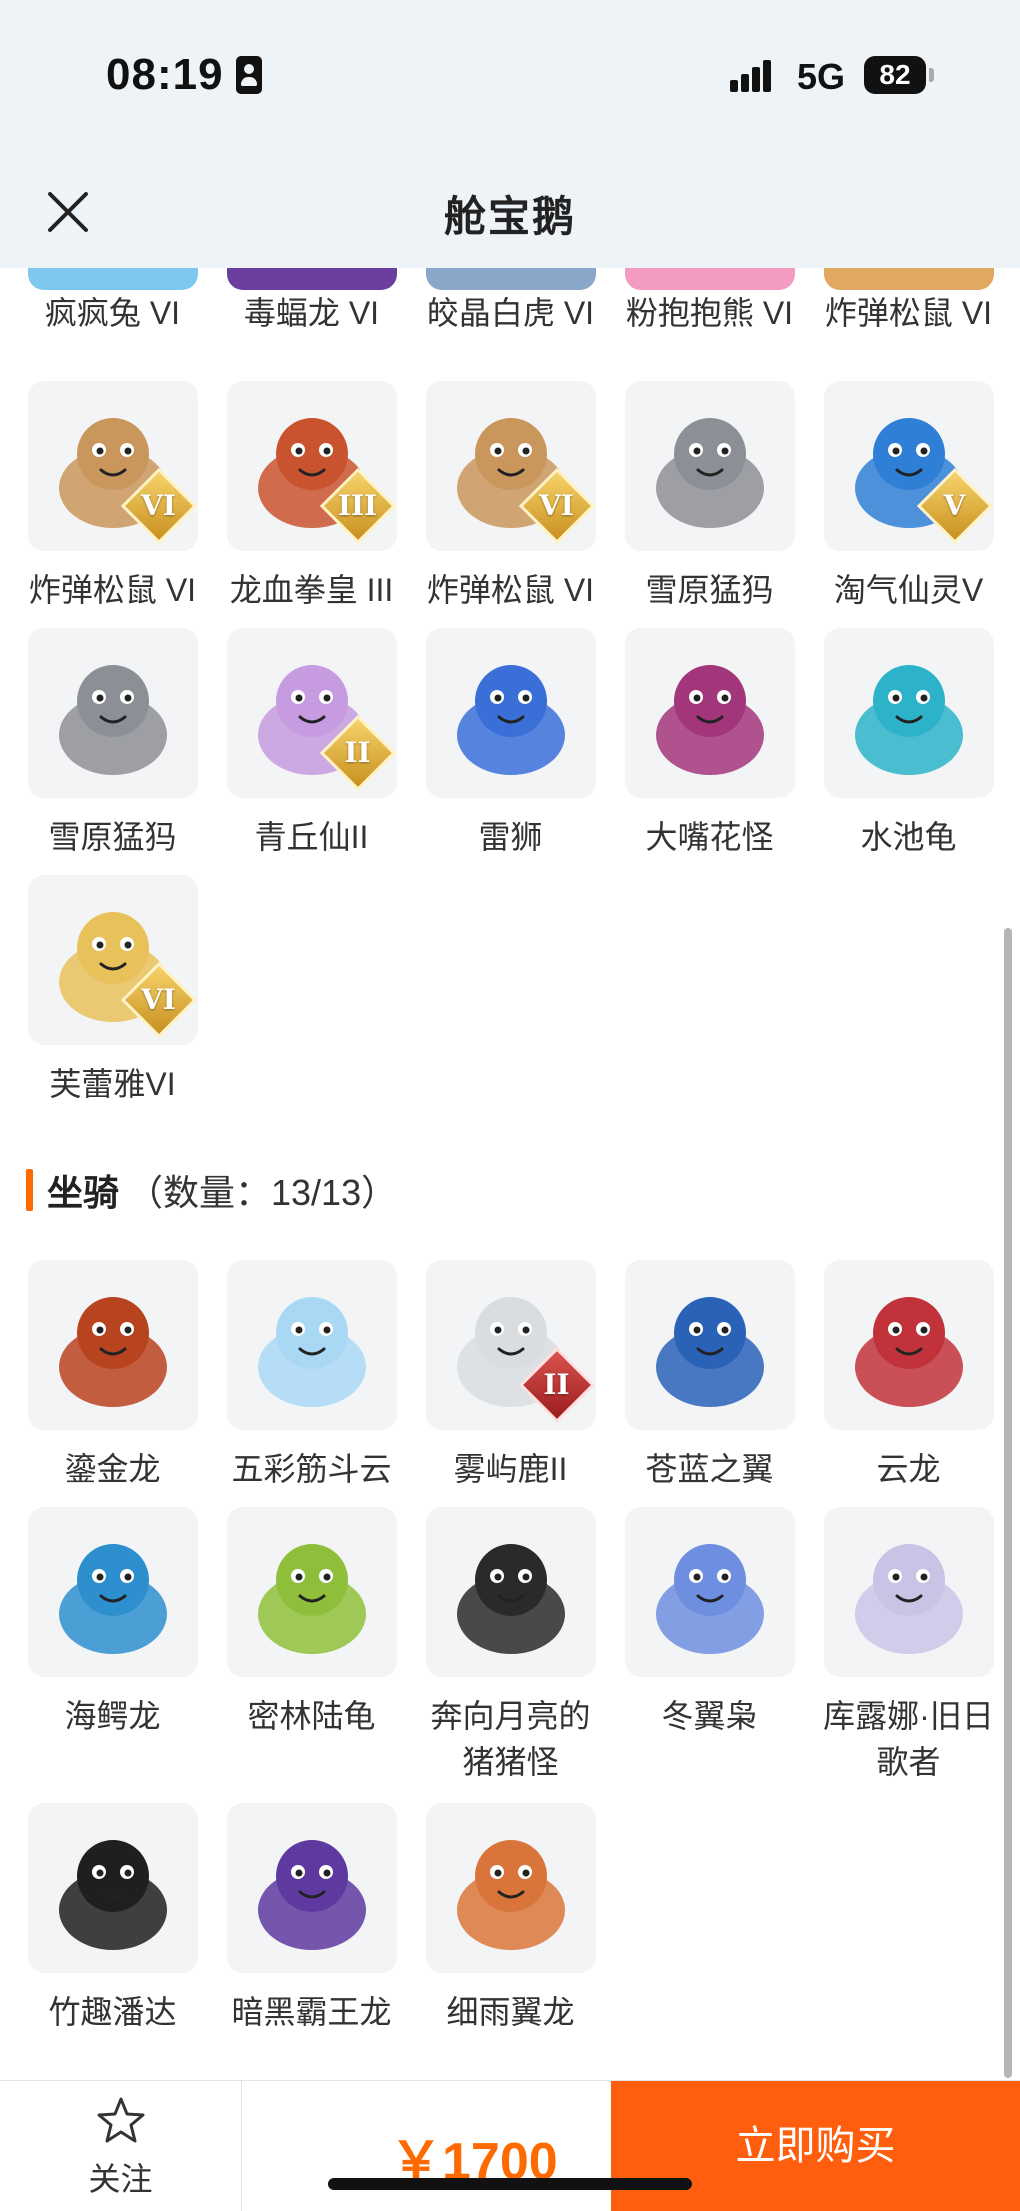 The height and width of the screenshot is (2211, 1020). What do you see at coordinates (510, 1592) in the screenshot?
I see `moon-pig-icon` at bounding box center [510, 1592].